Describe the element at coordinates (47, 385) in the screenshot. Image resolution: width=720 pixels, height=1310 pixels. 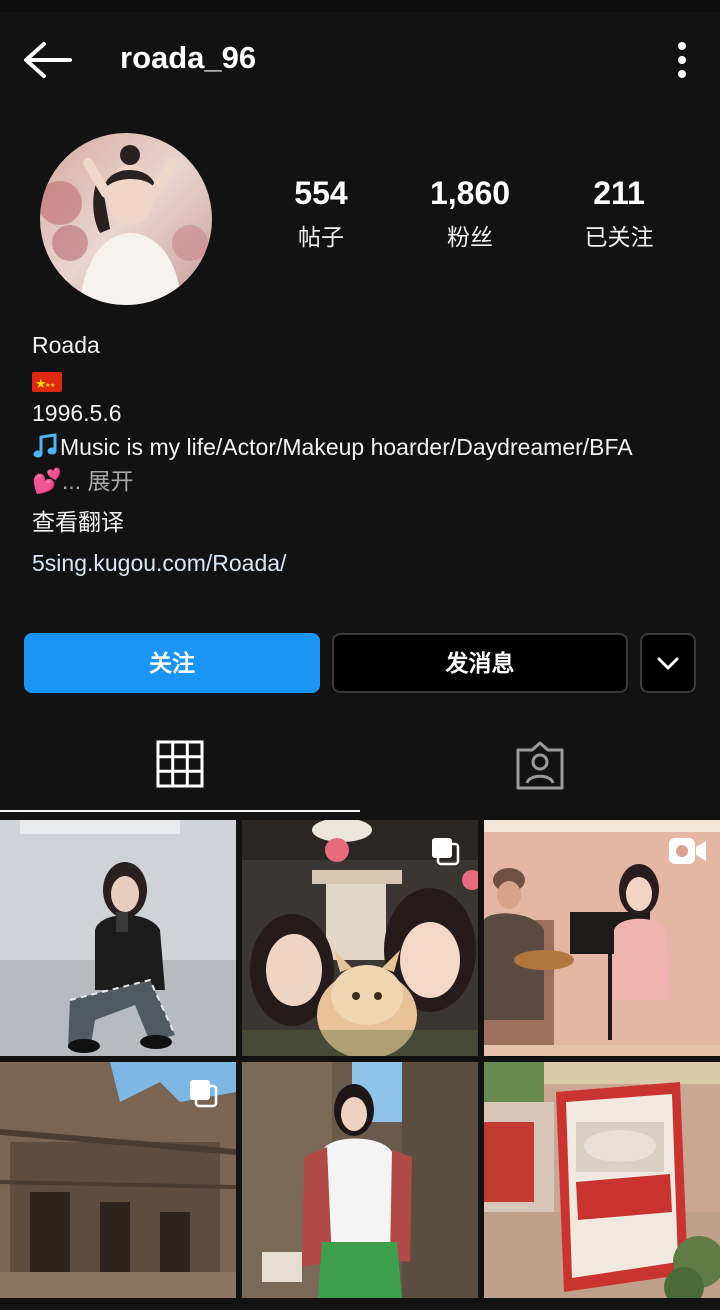
I see `china-flag-icon` at that location.